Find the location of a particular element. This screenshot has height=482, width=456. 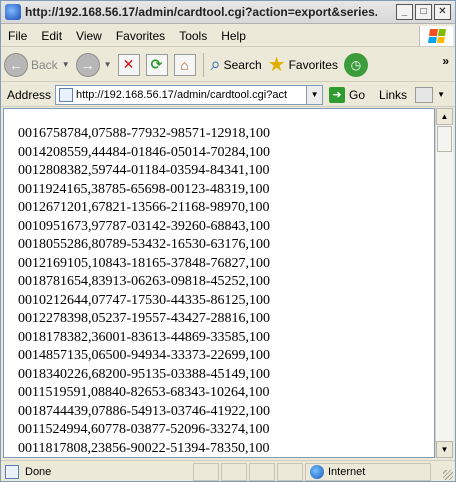

scroll-down-icon: ▼ is located at coordinates (444, 449).